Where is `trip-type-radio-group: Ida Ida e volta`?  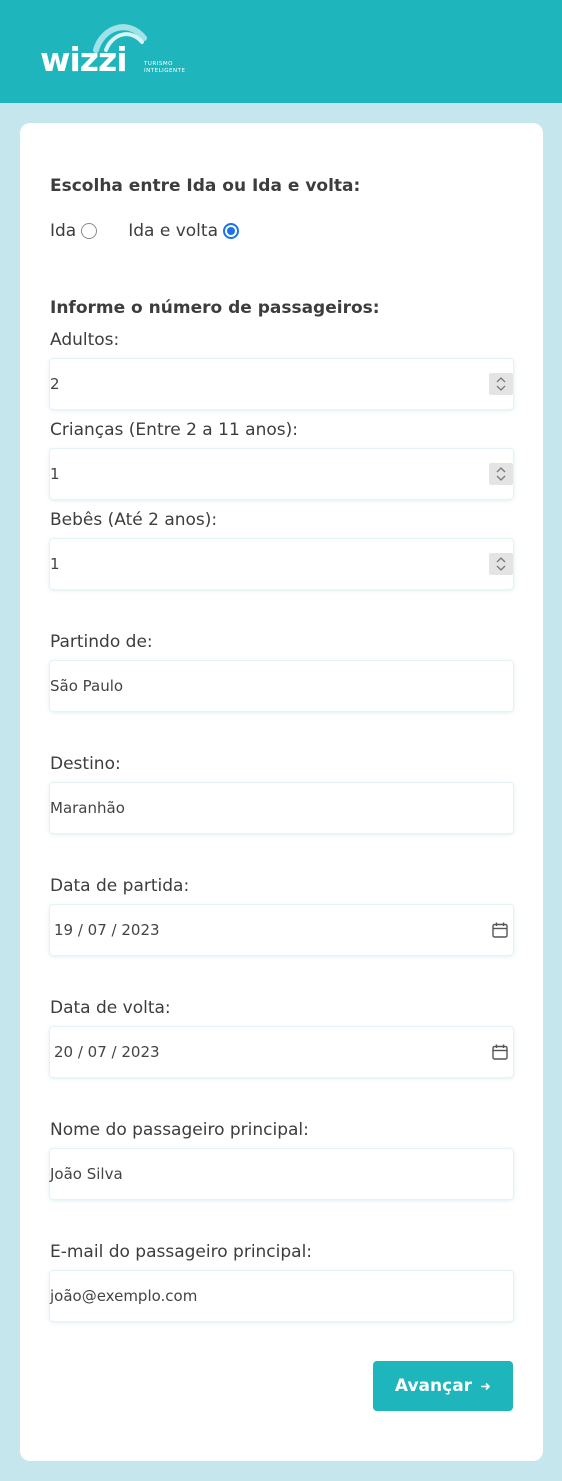 trip-type-radio-group: Ida Ida e volta is located at coordinates (144, 231).